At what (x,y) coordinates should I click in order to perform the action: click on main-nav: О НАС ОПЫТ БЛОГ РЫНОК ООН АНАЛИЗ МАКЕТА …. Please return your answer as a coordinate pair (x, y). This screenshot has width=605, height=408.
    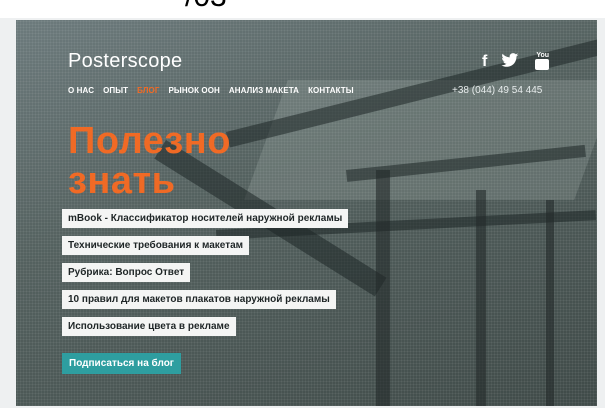
    Looking at the image, I should click on (211, 90).